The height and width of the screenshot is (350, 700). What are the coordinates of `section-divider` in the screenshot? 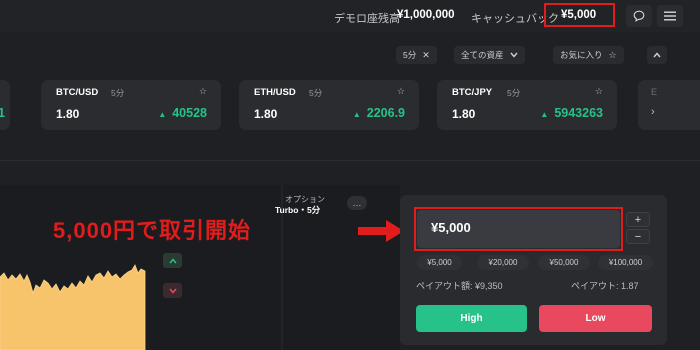 It's located at (350, 160).